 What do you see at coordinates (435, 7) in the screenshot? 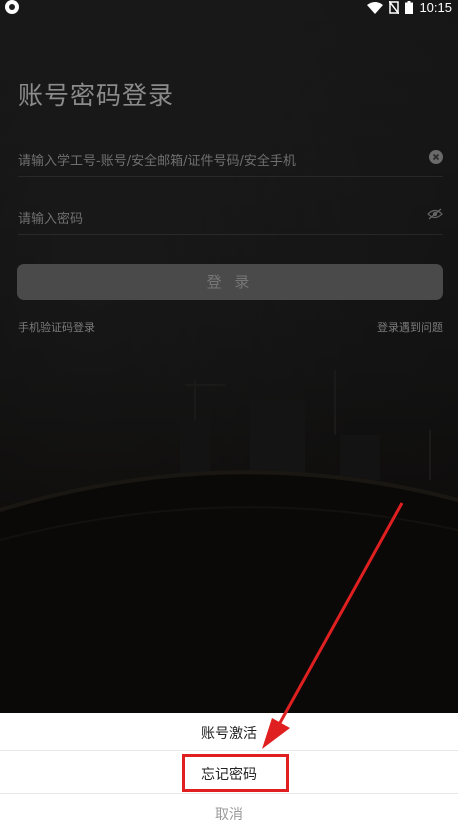
I see `status-time: 10:15` at bounding box center [435, 7].